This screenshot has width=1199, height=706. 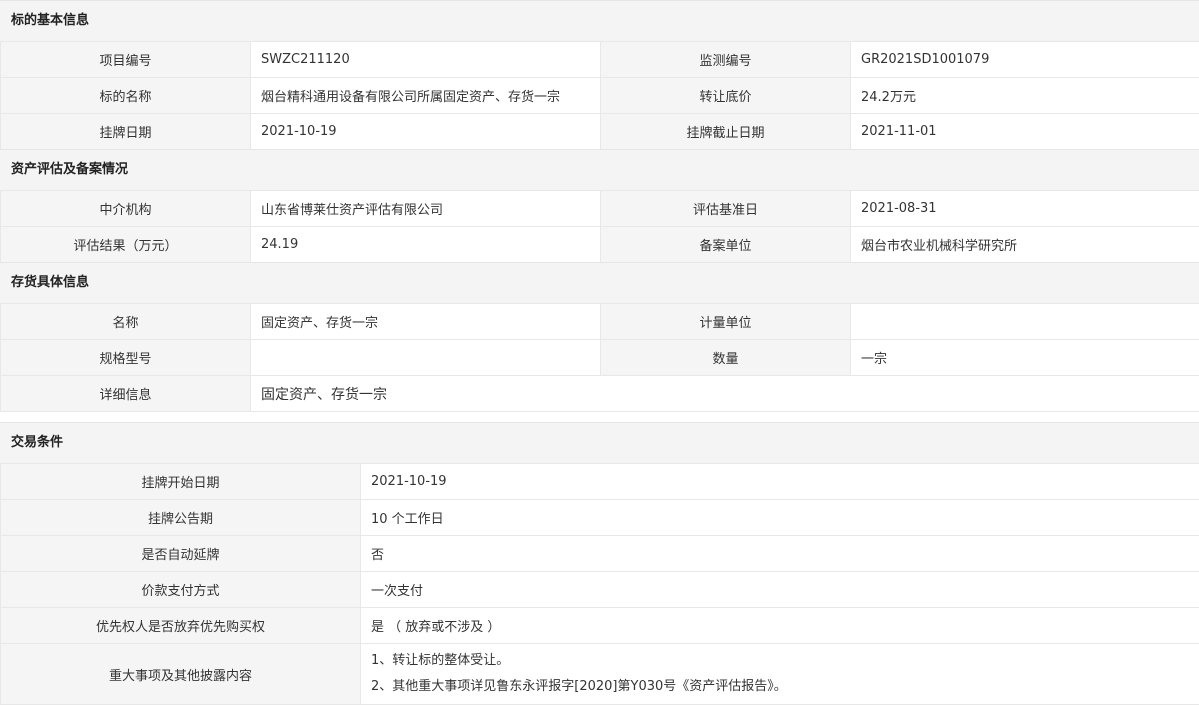 What do you see at coordinates (1024, 59) in the screenshot?
I see `value-monitor-no: GR2021SD1001079` at bounding box center [1024, 59].